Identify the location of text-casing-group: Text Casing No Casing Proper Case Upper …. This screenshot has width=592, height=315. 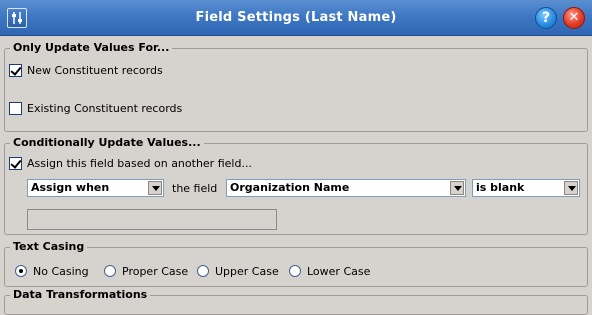
(296, 263).